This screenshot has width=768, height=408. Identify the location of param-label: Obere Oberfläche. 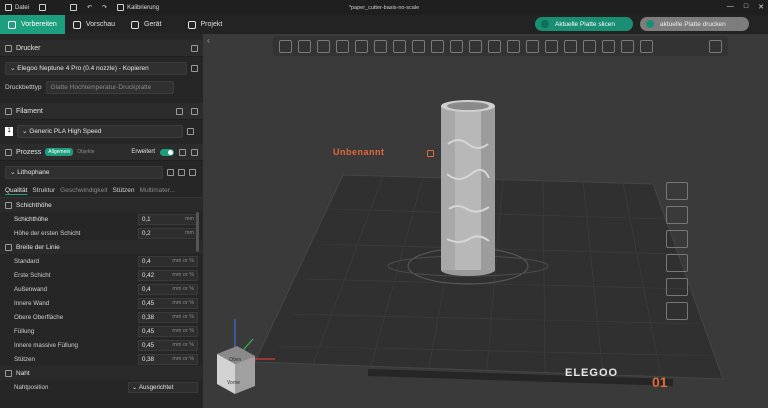
(39, 317).